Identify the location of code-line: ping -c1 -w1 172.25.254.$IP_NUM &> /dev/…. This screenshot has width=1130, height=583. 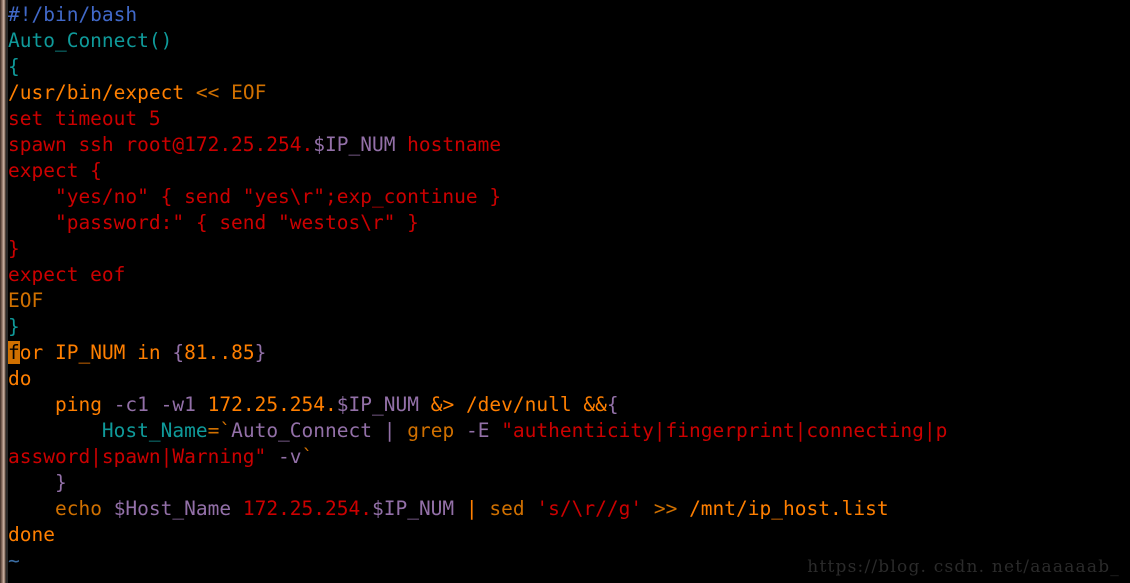
(313, 405).